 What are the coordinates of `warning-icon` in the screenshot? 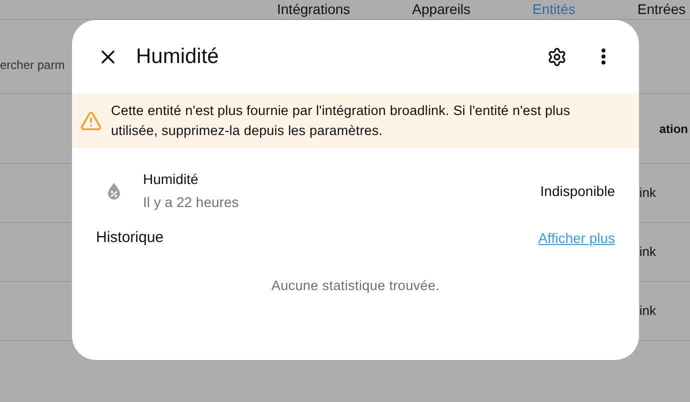 It's located at (91, 121).